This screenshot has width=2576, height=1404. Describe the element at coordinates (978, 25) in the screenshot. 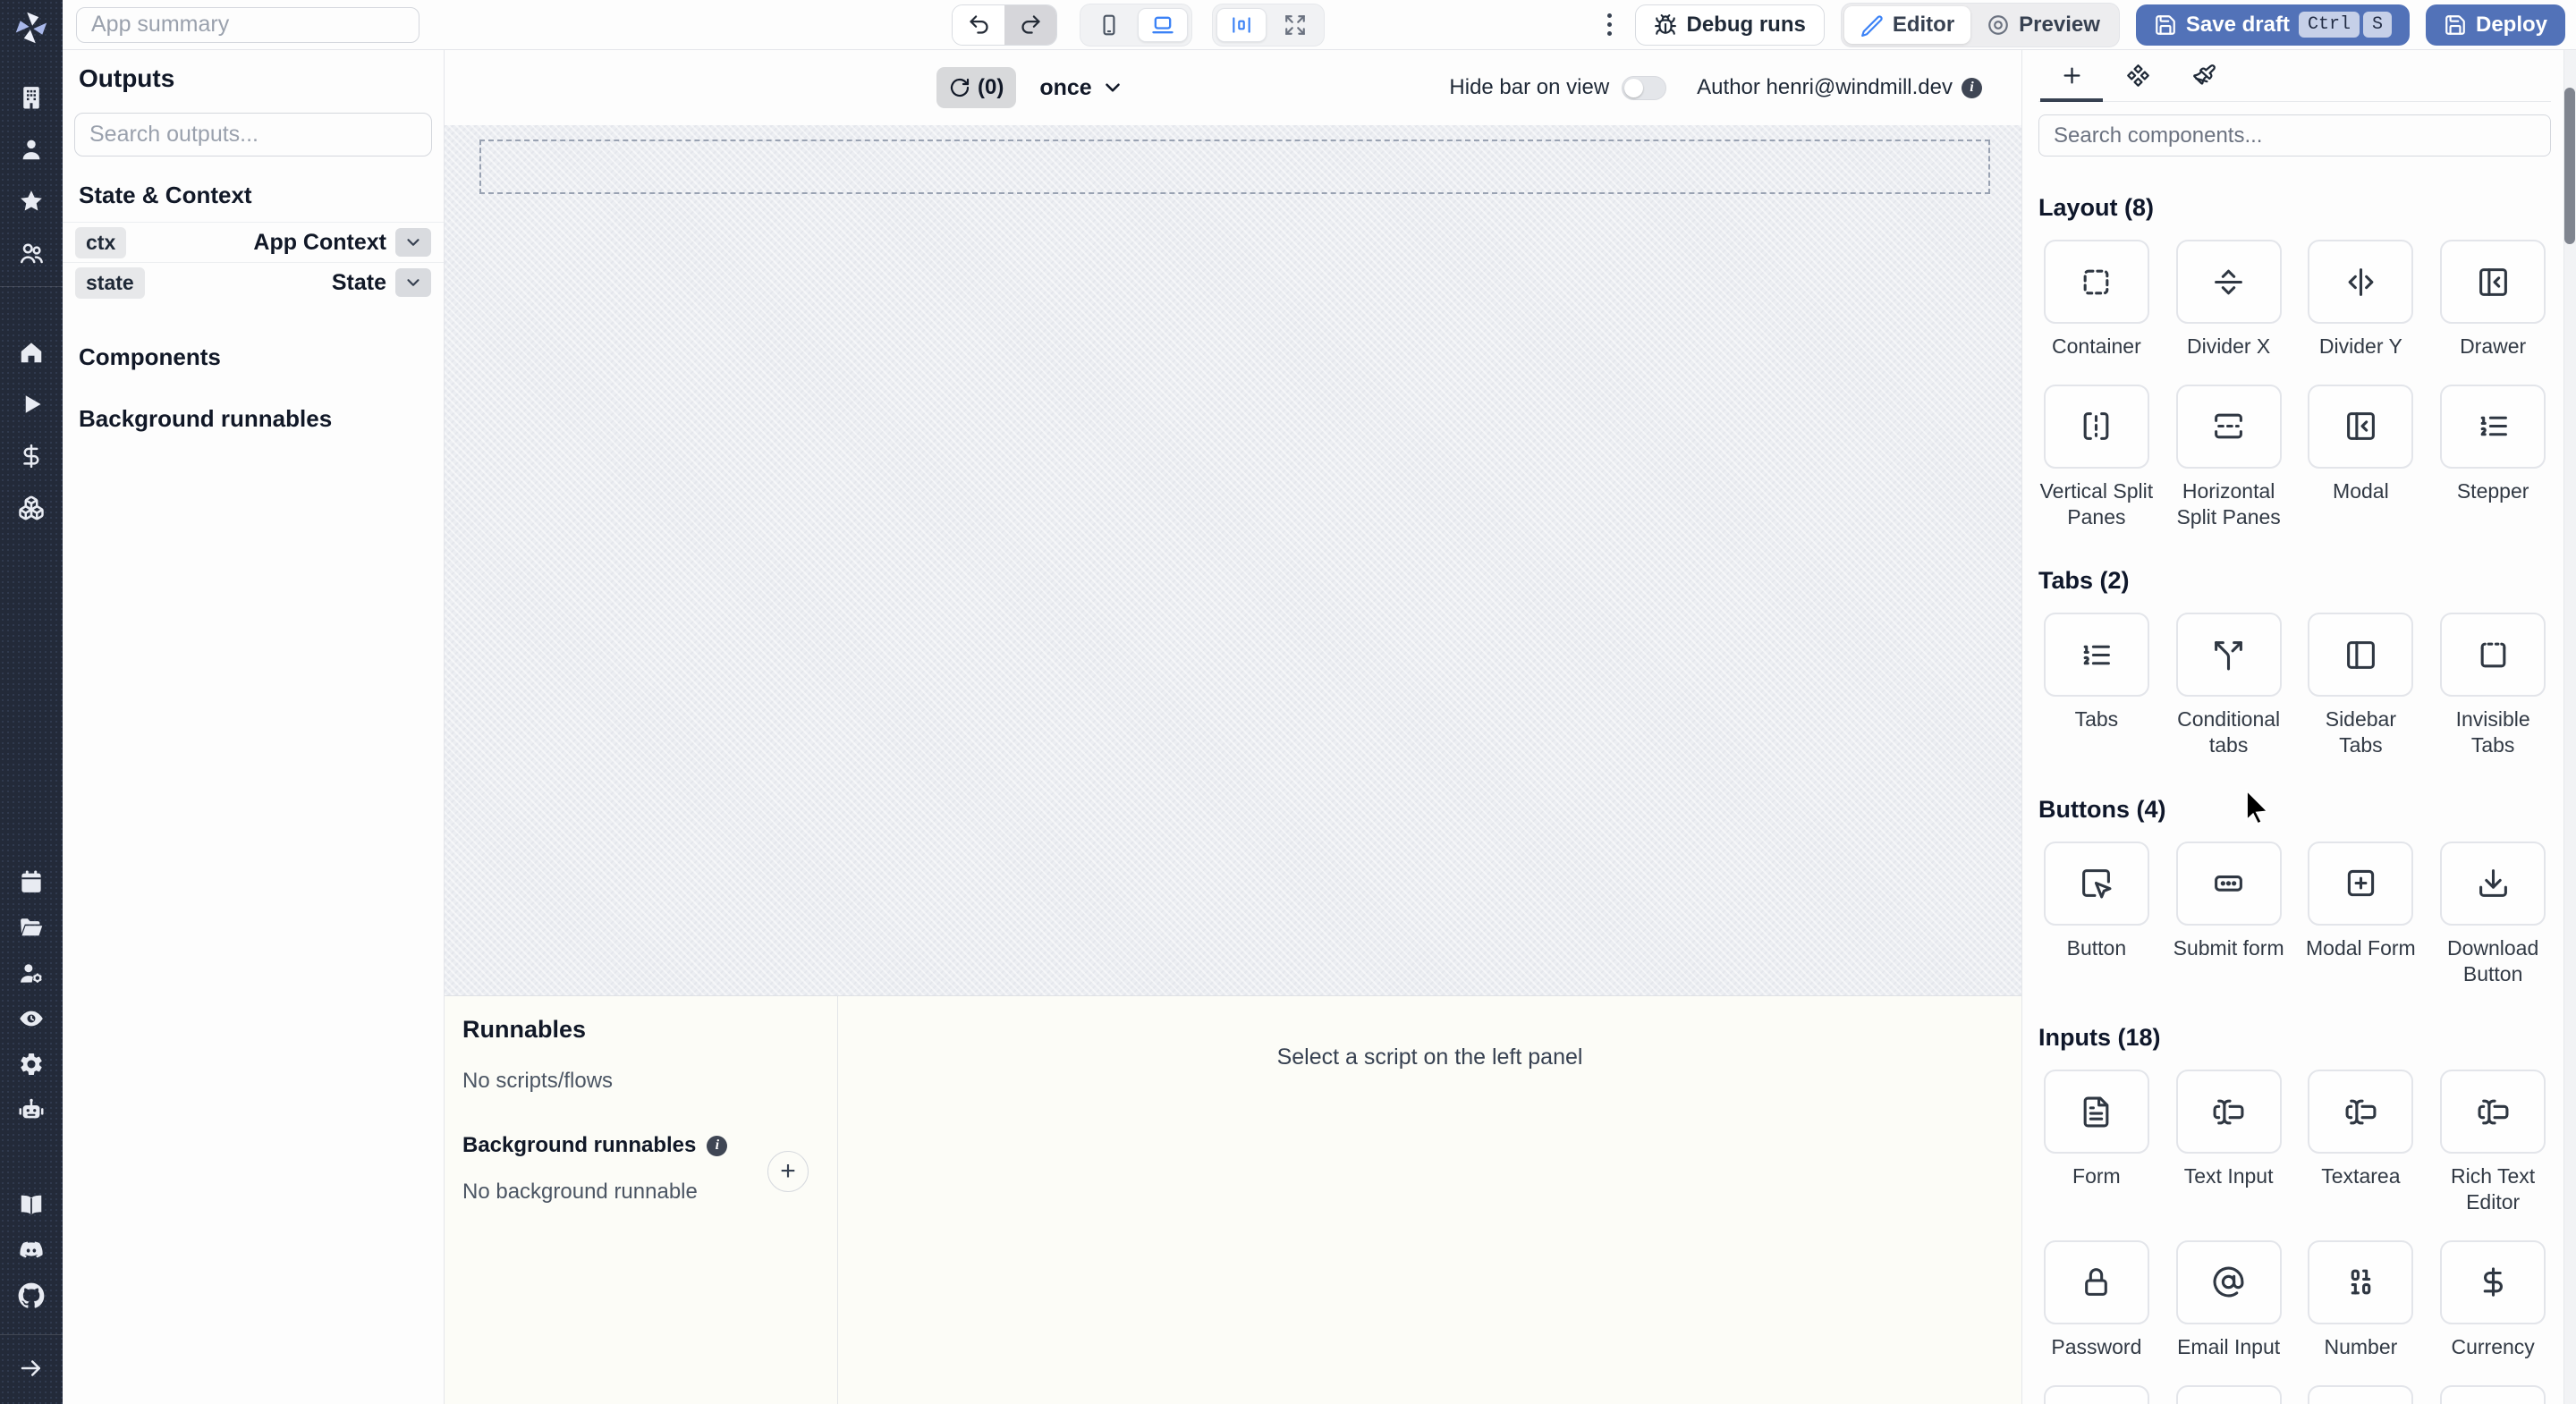

I see `undo-button` at that location.